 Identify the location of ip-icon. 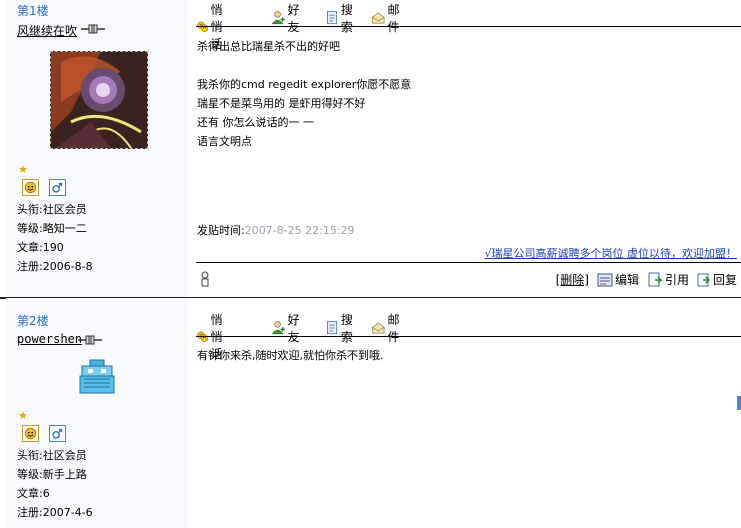
(205, 279).